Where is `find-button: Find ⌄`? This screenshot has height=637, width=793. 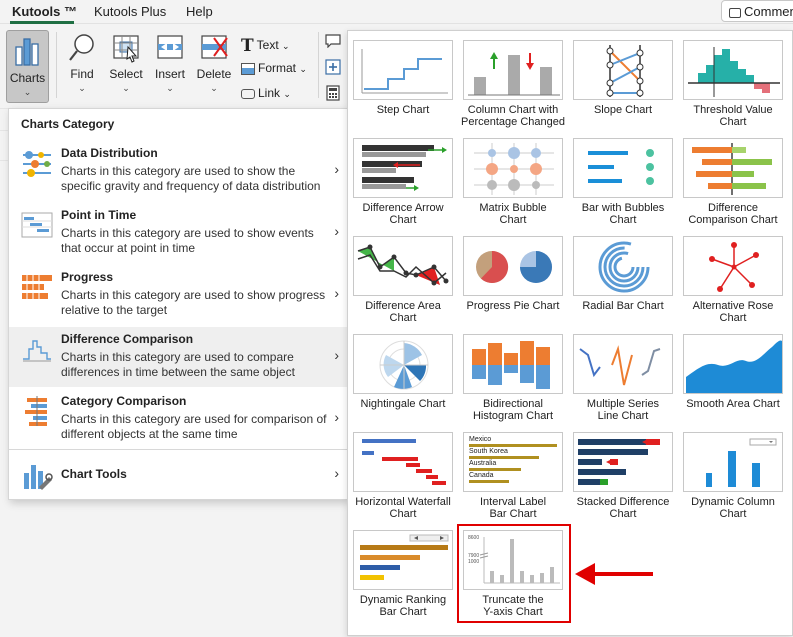
find-button: Find ⌄ is located at coordinates (82, 63).